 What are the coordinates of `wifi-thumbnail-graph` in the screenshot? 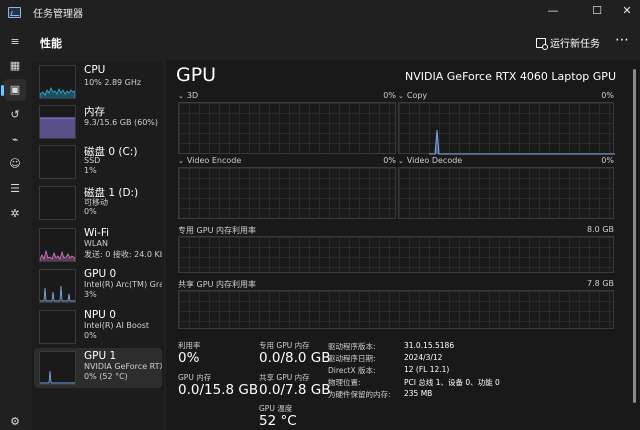 It's located at (57, 245).